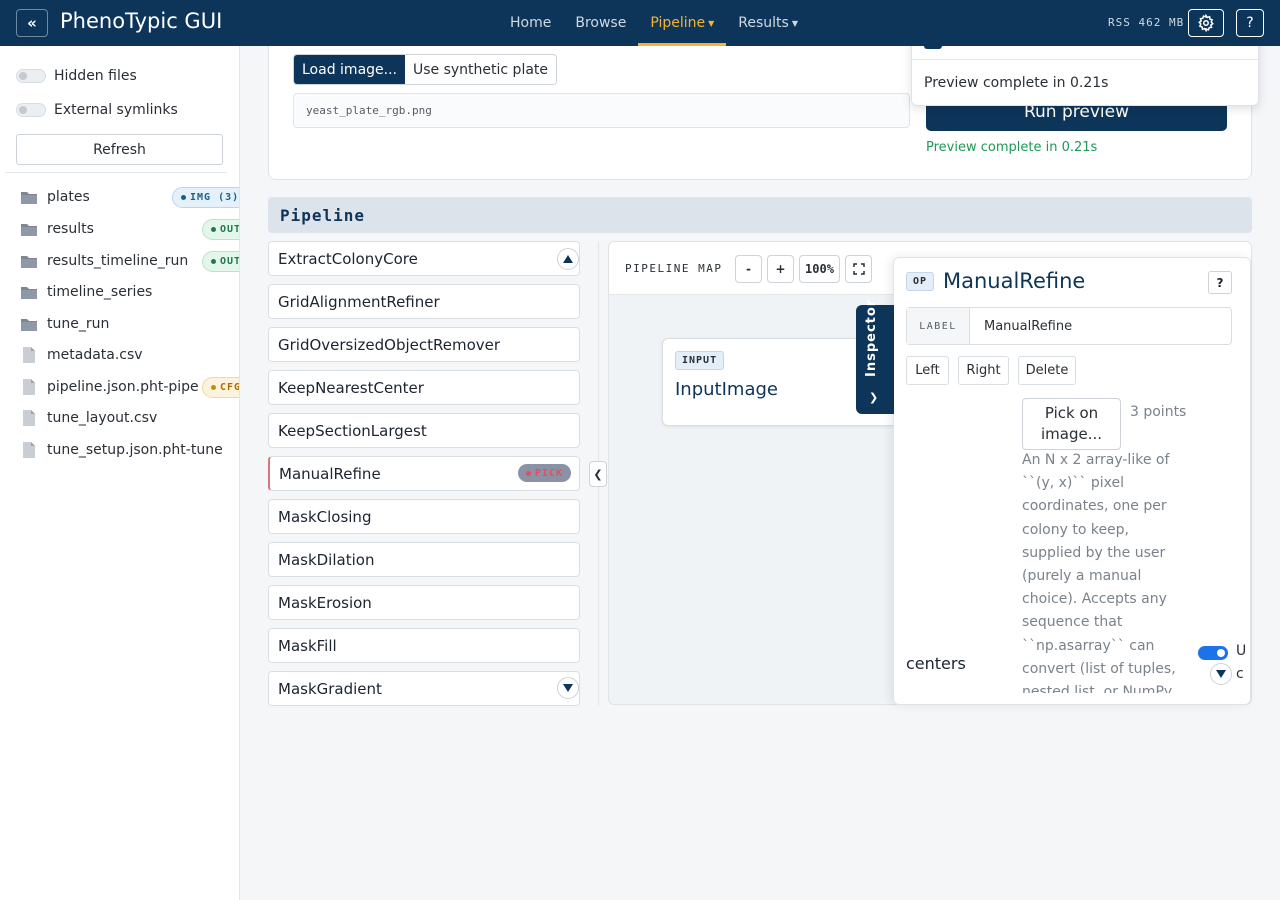 The image size is (1280, 900). Describe the element at coordinates (1146, 22) in the screenshot. I see `memory-readout: RSS 462 MB` at that location.